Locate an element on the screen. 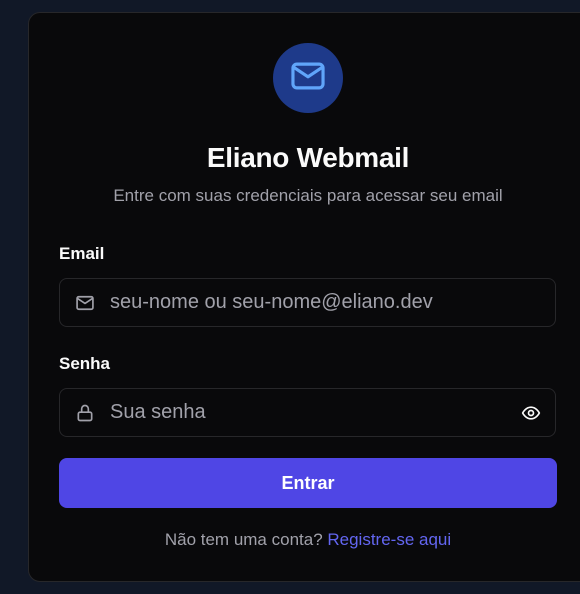 Image resolution: width=580 pixels, height=594 pixels. password-label: Senha is located at coordinates (85, 363).